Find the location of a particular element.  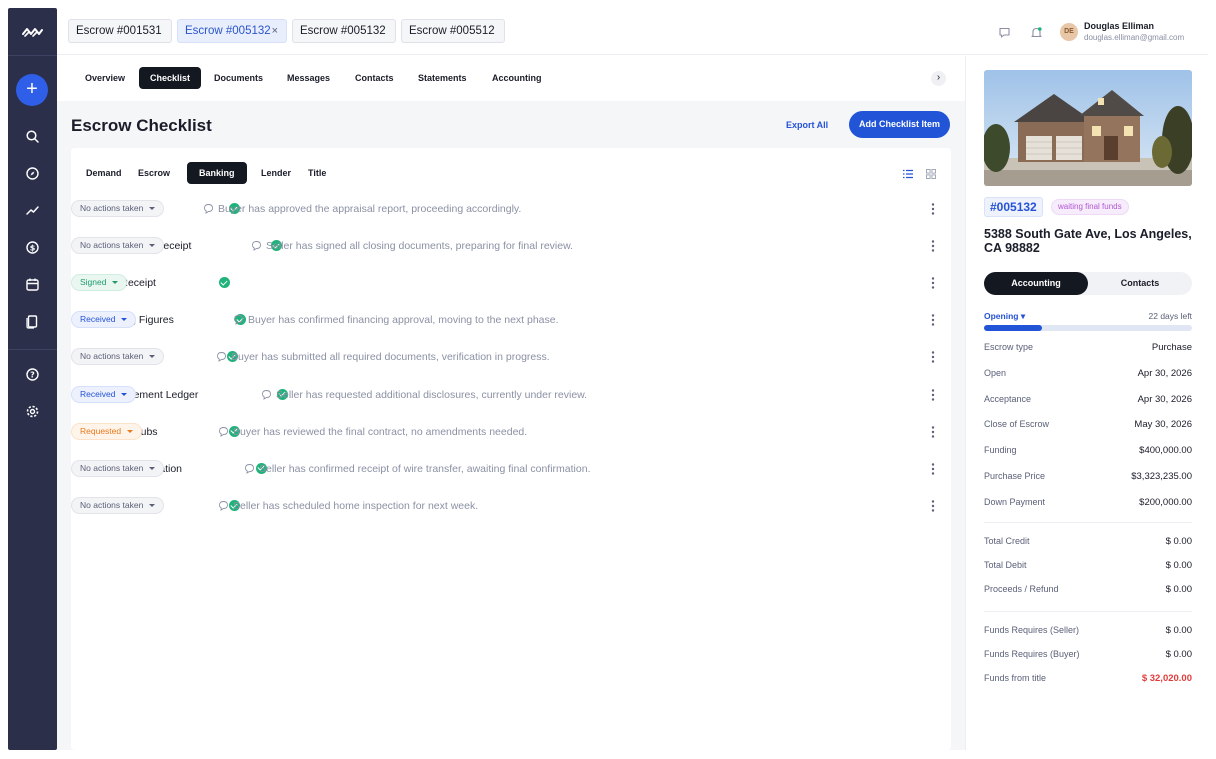

escrow-tab-active: Escrow #005132 × is located at coordinates (232, 31).